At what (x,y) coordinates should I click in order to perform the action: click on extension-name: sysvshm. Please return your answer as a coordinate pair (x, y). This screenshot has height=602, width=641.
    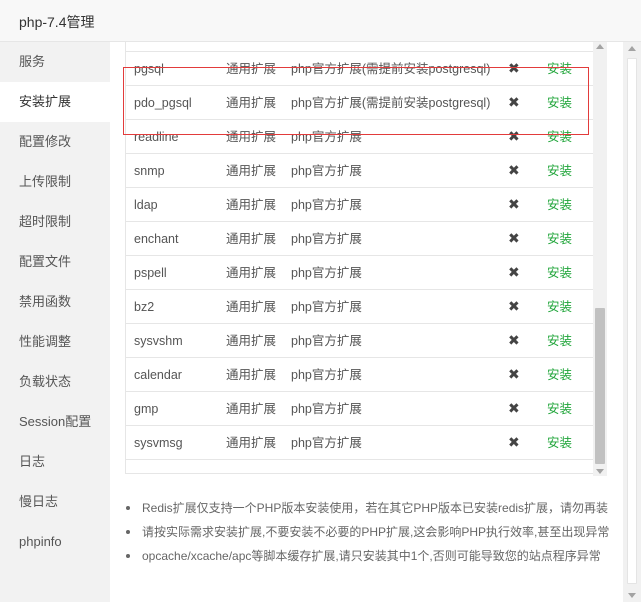
    Looking at the image, I should click on (158, 341).